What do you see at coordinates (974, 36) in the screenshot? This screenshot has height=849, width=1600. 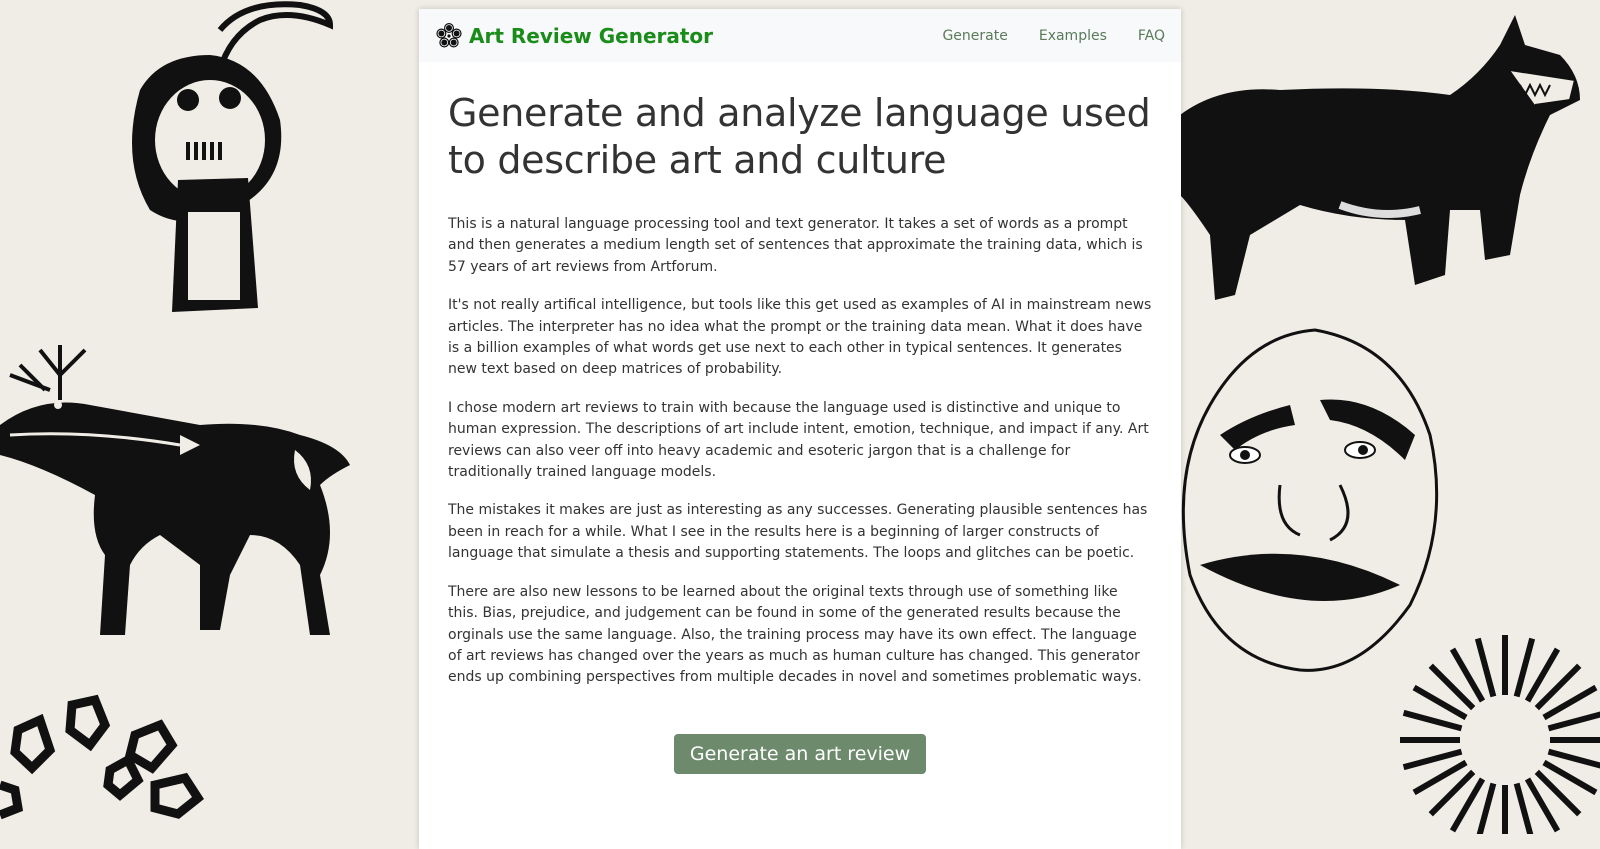 I see `nav-link-generate: Generate` at bounding box center [974, 36].